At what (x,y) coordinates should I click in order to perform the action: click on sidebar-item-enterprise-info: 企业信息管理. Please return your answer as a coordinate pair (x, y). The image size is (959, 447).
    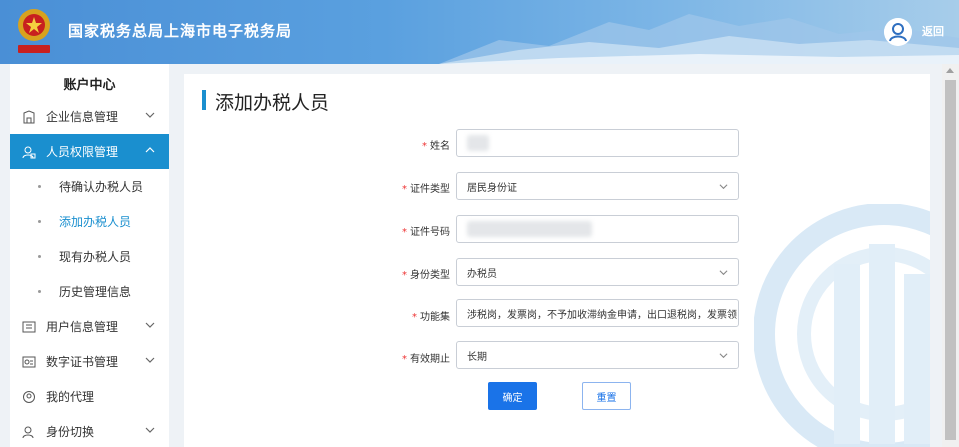
    Looking at the image, I should click on (89, 116).